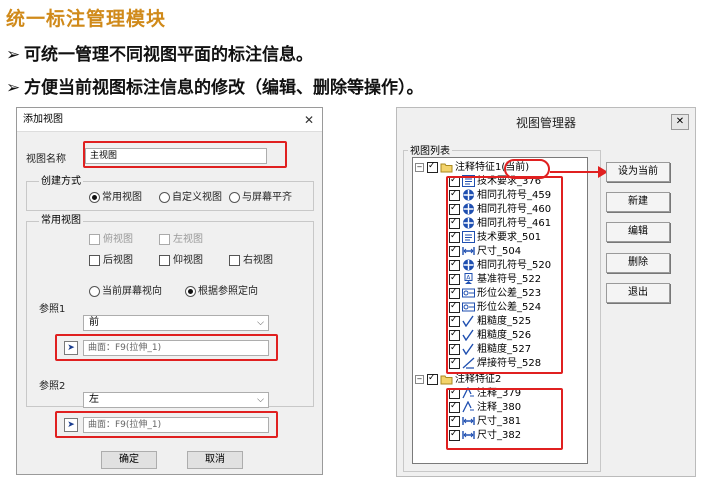 The width and height of the screenshot is (709, 484). What do you see at coordinates (86, 19) in the screenshot?
I see `page-title: 统一标注管理模块` at bounding box center [86, 19].